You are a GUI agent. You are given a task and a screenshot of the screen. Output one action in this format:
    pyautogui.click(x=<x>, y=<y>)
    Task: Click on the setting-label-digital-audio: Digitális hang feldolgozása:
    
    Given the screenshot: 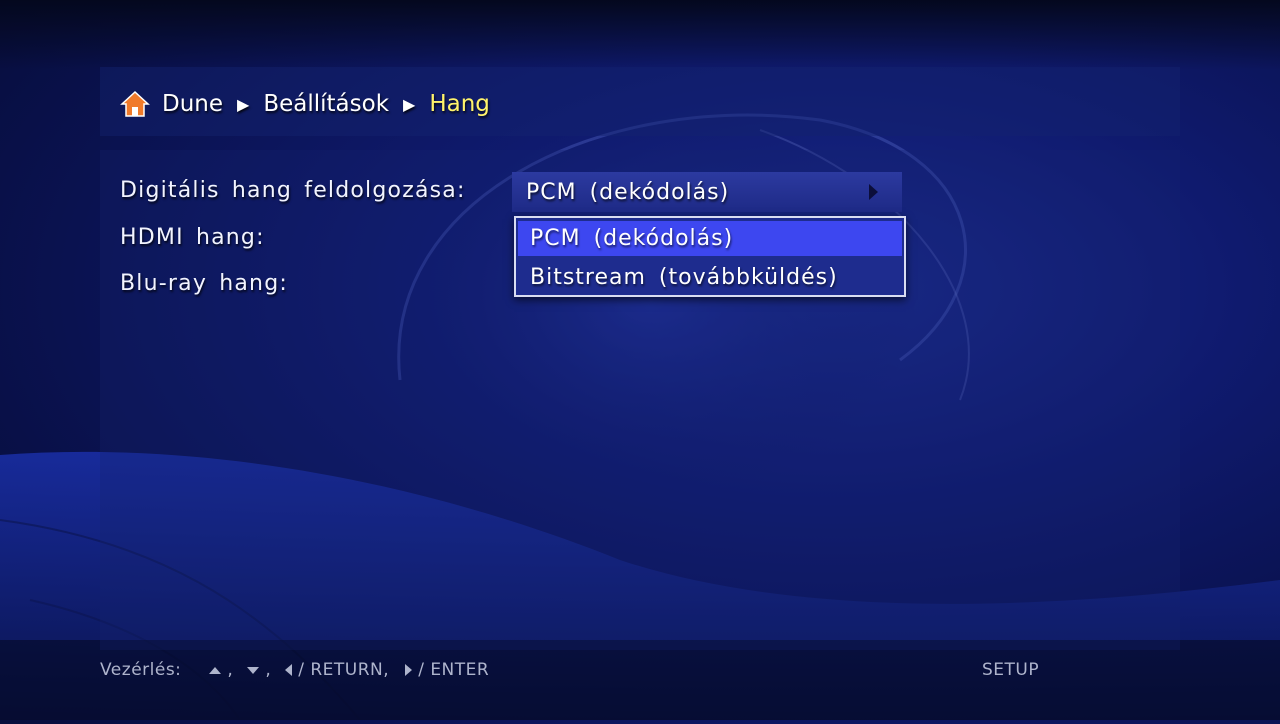 What is the action you would take?
    pyautogui.click(x=293, y=190)
    